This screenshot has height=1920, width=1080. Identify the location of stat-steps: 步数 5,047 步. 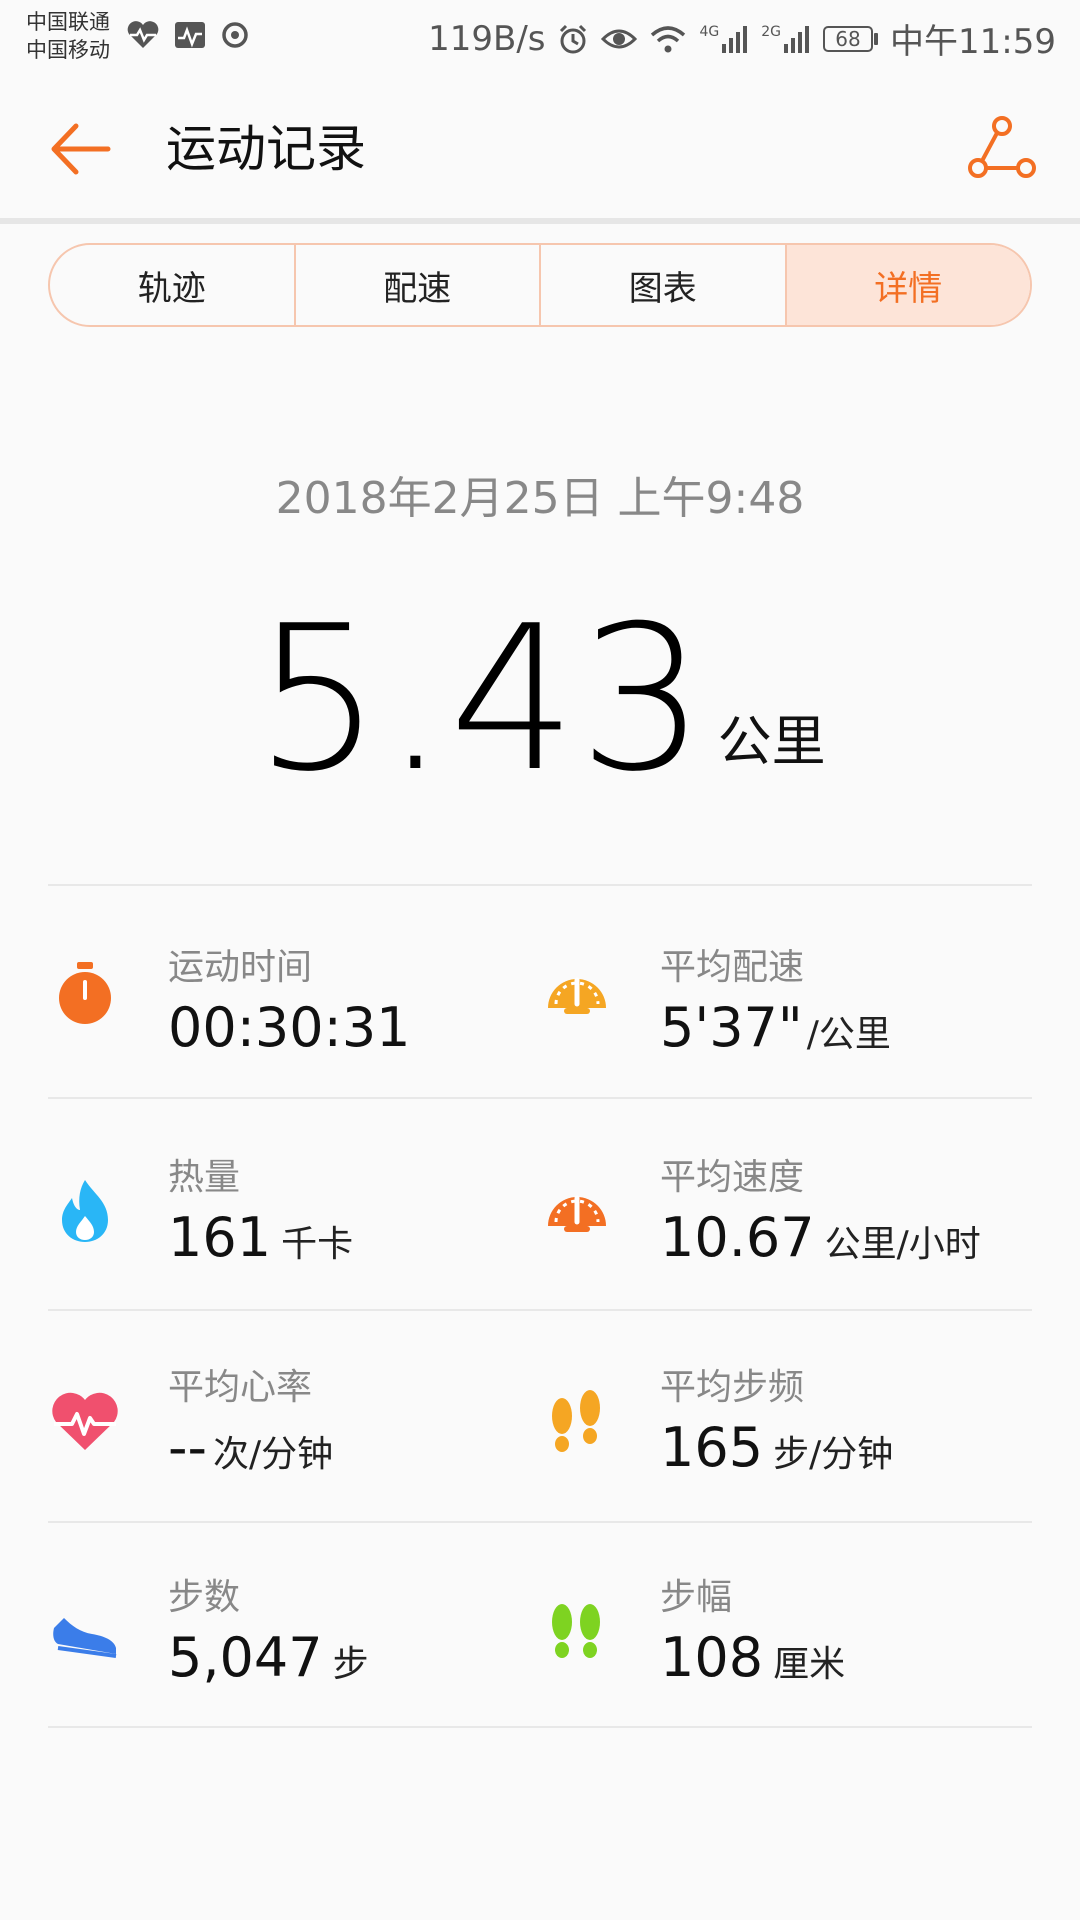
(290, 1668).